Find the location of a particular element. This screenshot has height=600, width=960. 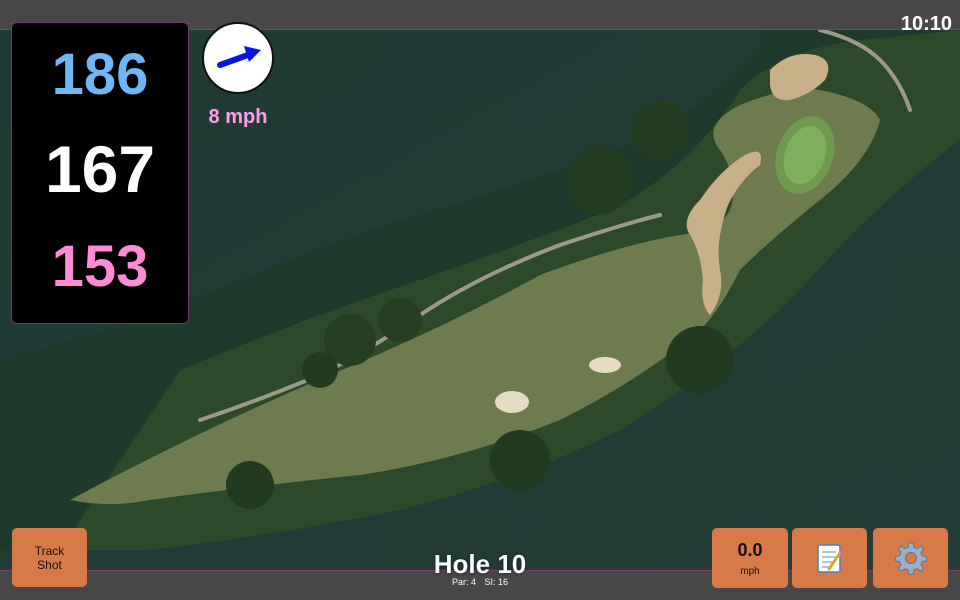

hole-title: Hole 10 is located at coordinates (480, 564).